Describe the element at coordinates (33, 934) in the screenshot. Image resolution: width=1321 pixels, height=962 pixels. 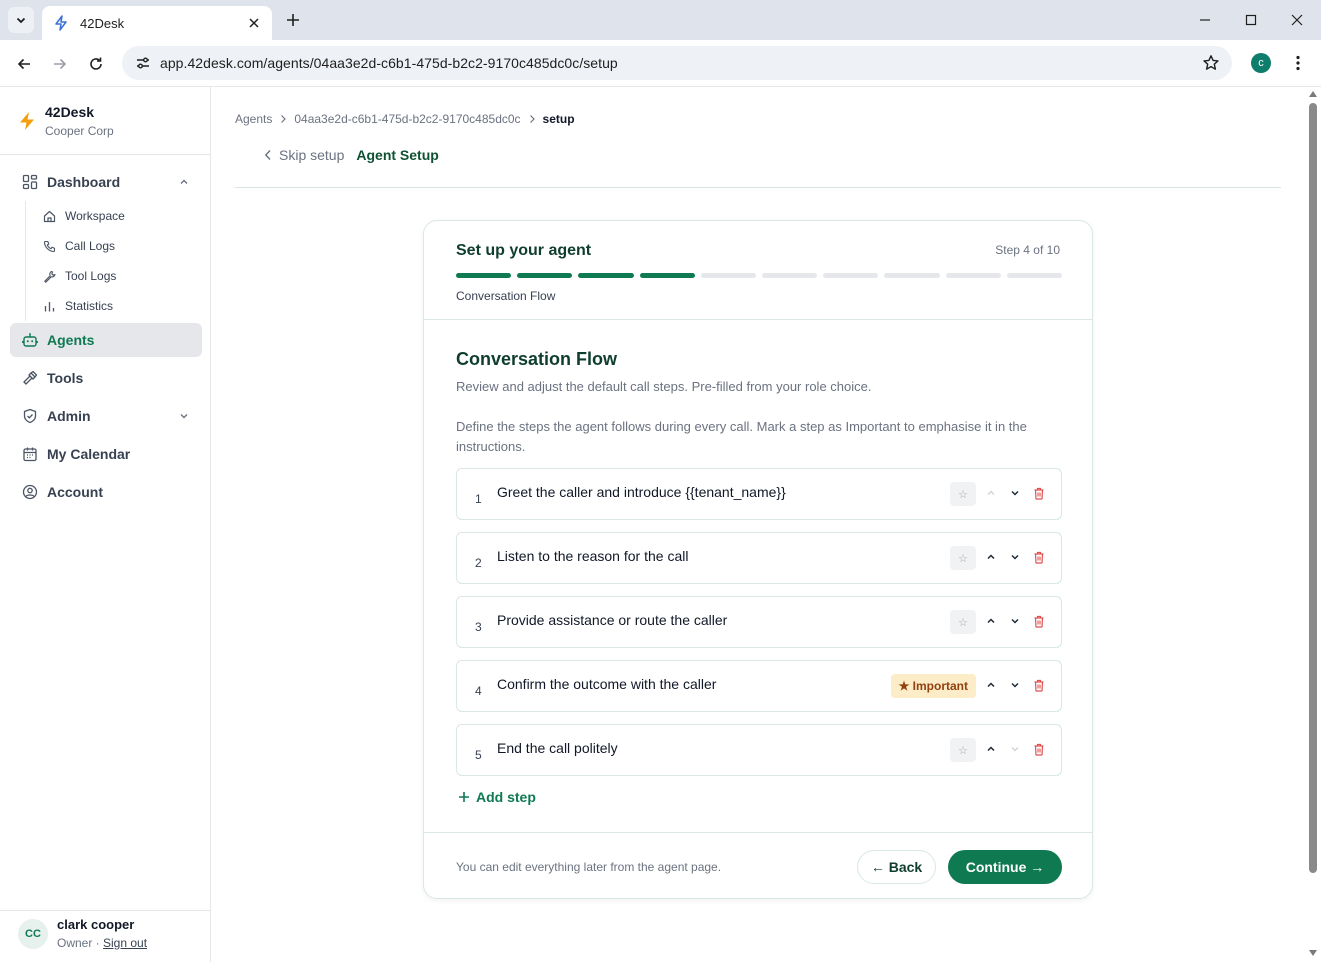
I see `avatar: CC` at that location.